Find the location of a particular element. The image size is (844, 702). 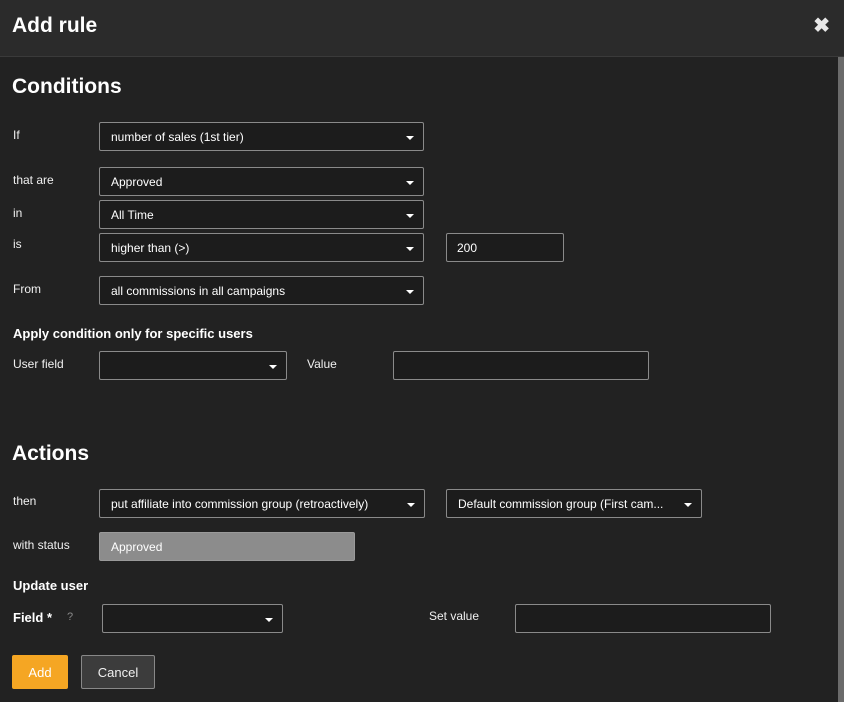

actions-heading: Actions is located at coordinates (51, 453).